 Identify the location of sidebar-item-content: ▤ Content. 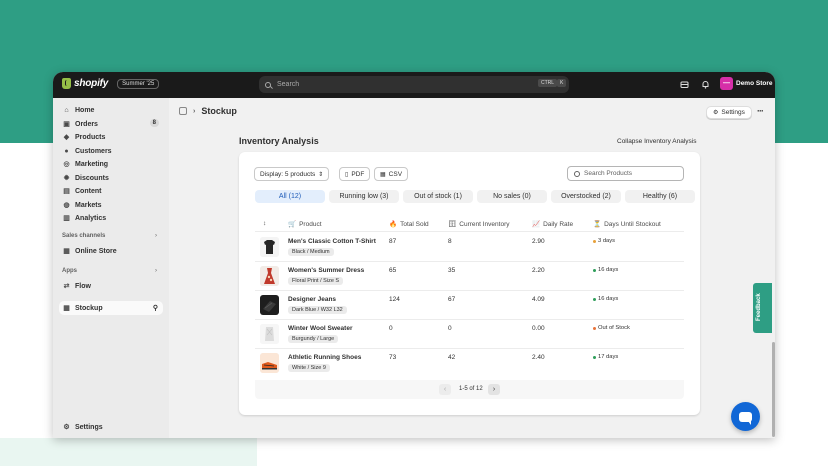
(111, 191).